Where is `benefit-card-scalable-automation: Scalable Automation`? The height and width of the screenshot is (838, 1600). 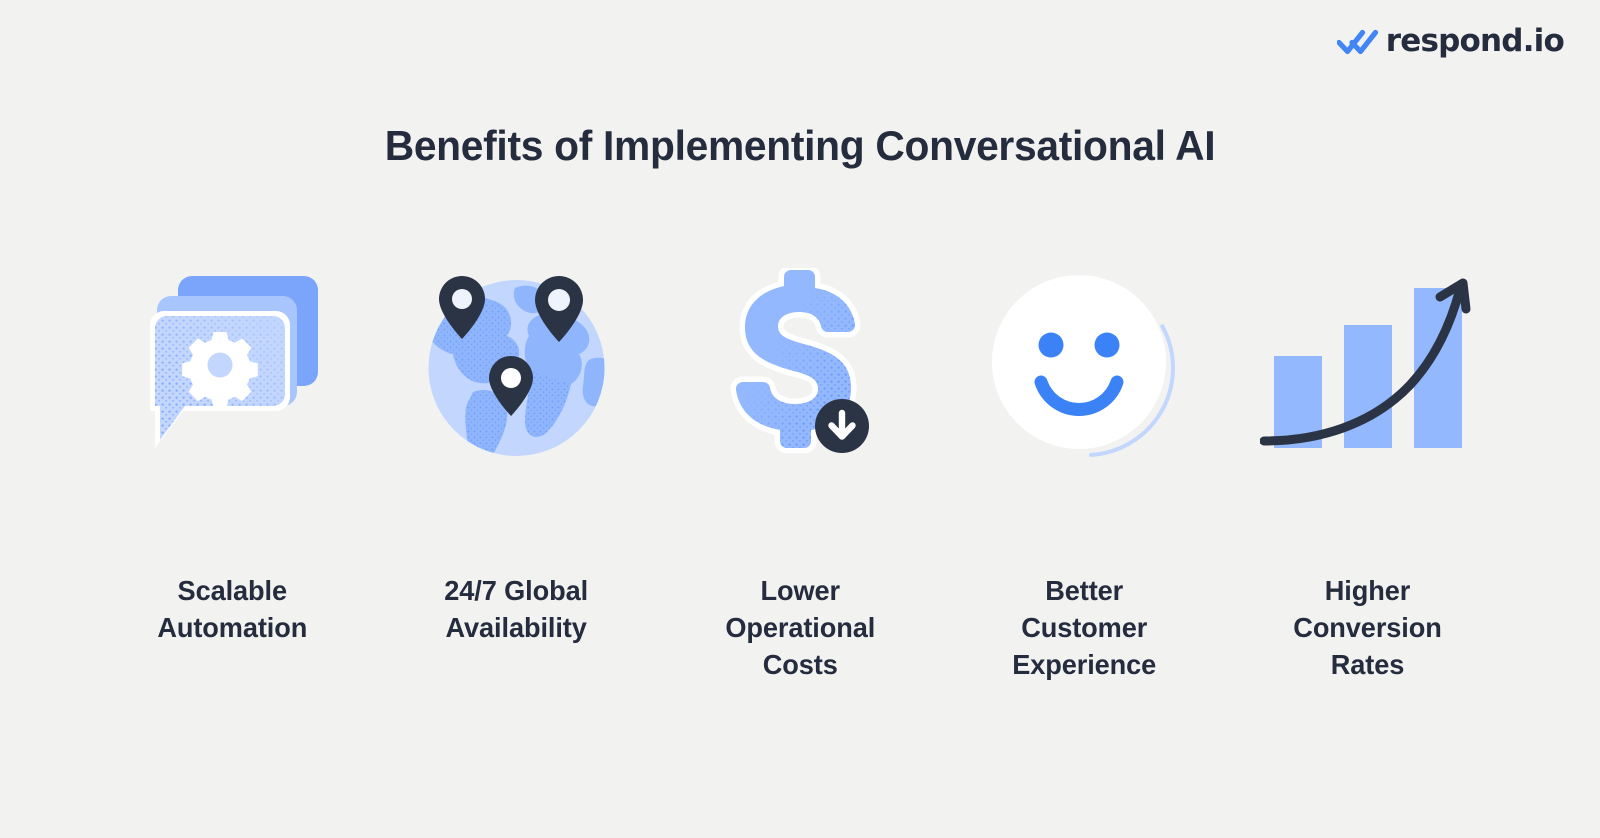
benefit-card-scalable-automation: Scalable Automation is located at coordinates (232, 448).